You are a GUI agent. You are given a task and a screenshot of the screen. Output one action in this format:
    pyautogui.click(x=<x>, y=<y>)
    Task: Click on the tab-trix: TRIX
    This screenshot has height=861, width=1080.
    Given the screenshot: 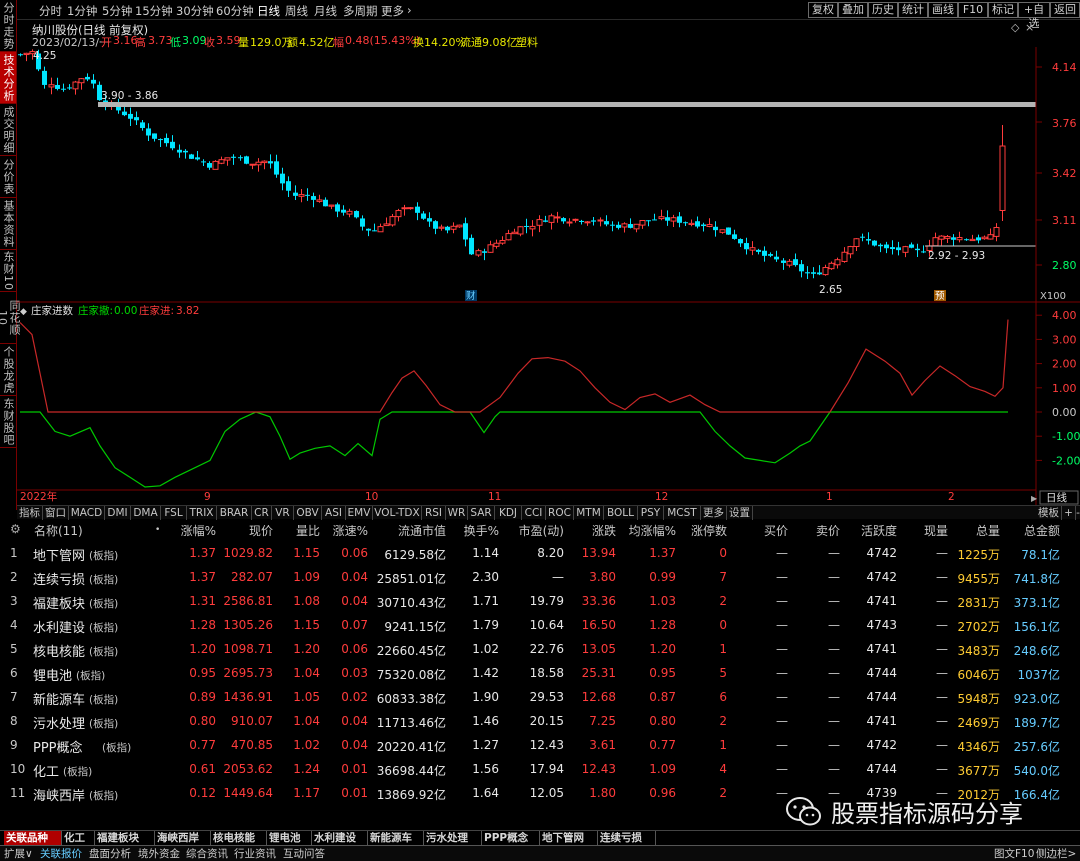 What is the action you would take?
    pyautogui.click(x=202, y=513)
    